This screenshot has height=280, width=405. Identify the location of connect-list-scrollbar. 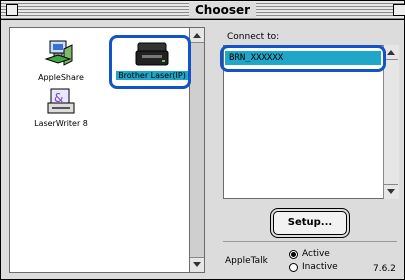
(391, 122).